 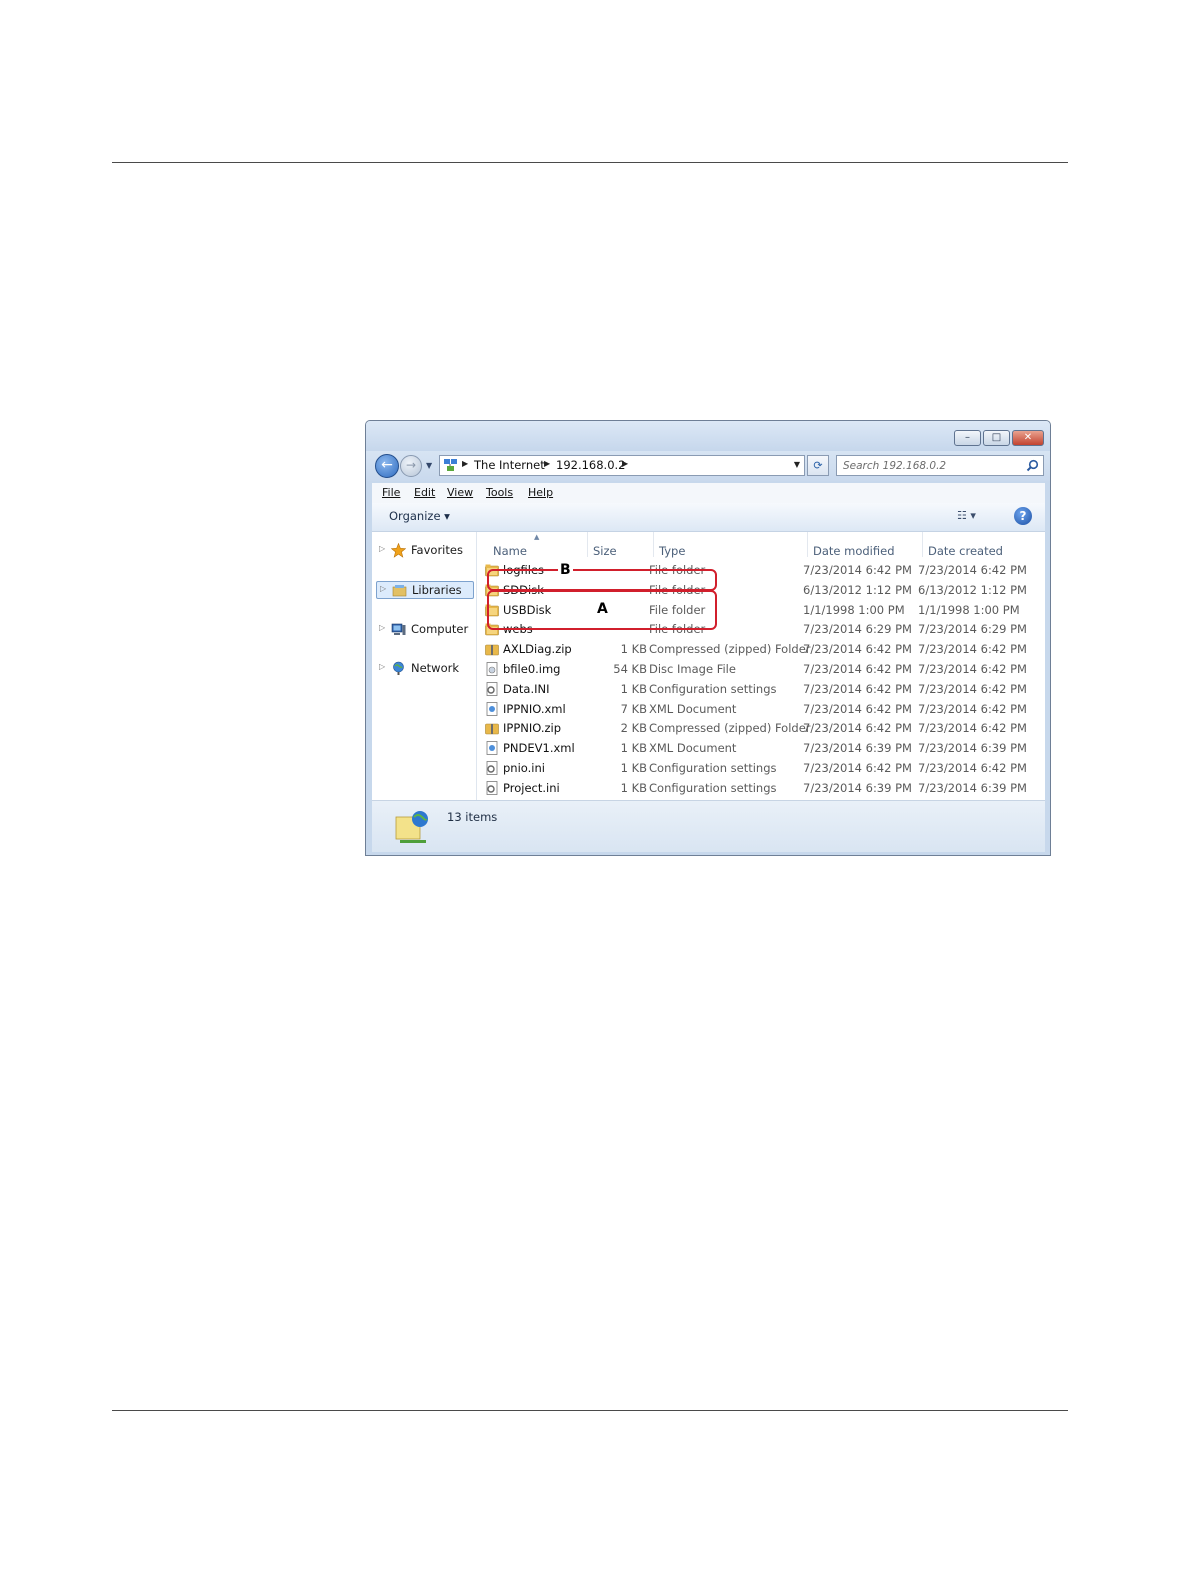 I want to click on menu-bar: File Edit View Tools Help, so click(x=708, y=493).